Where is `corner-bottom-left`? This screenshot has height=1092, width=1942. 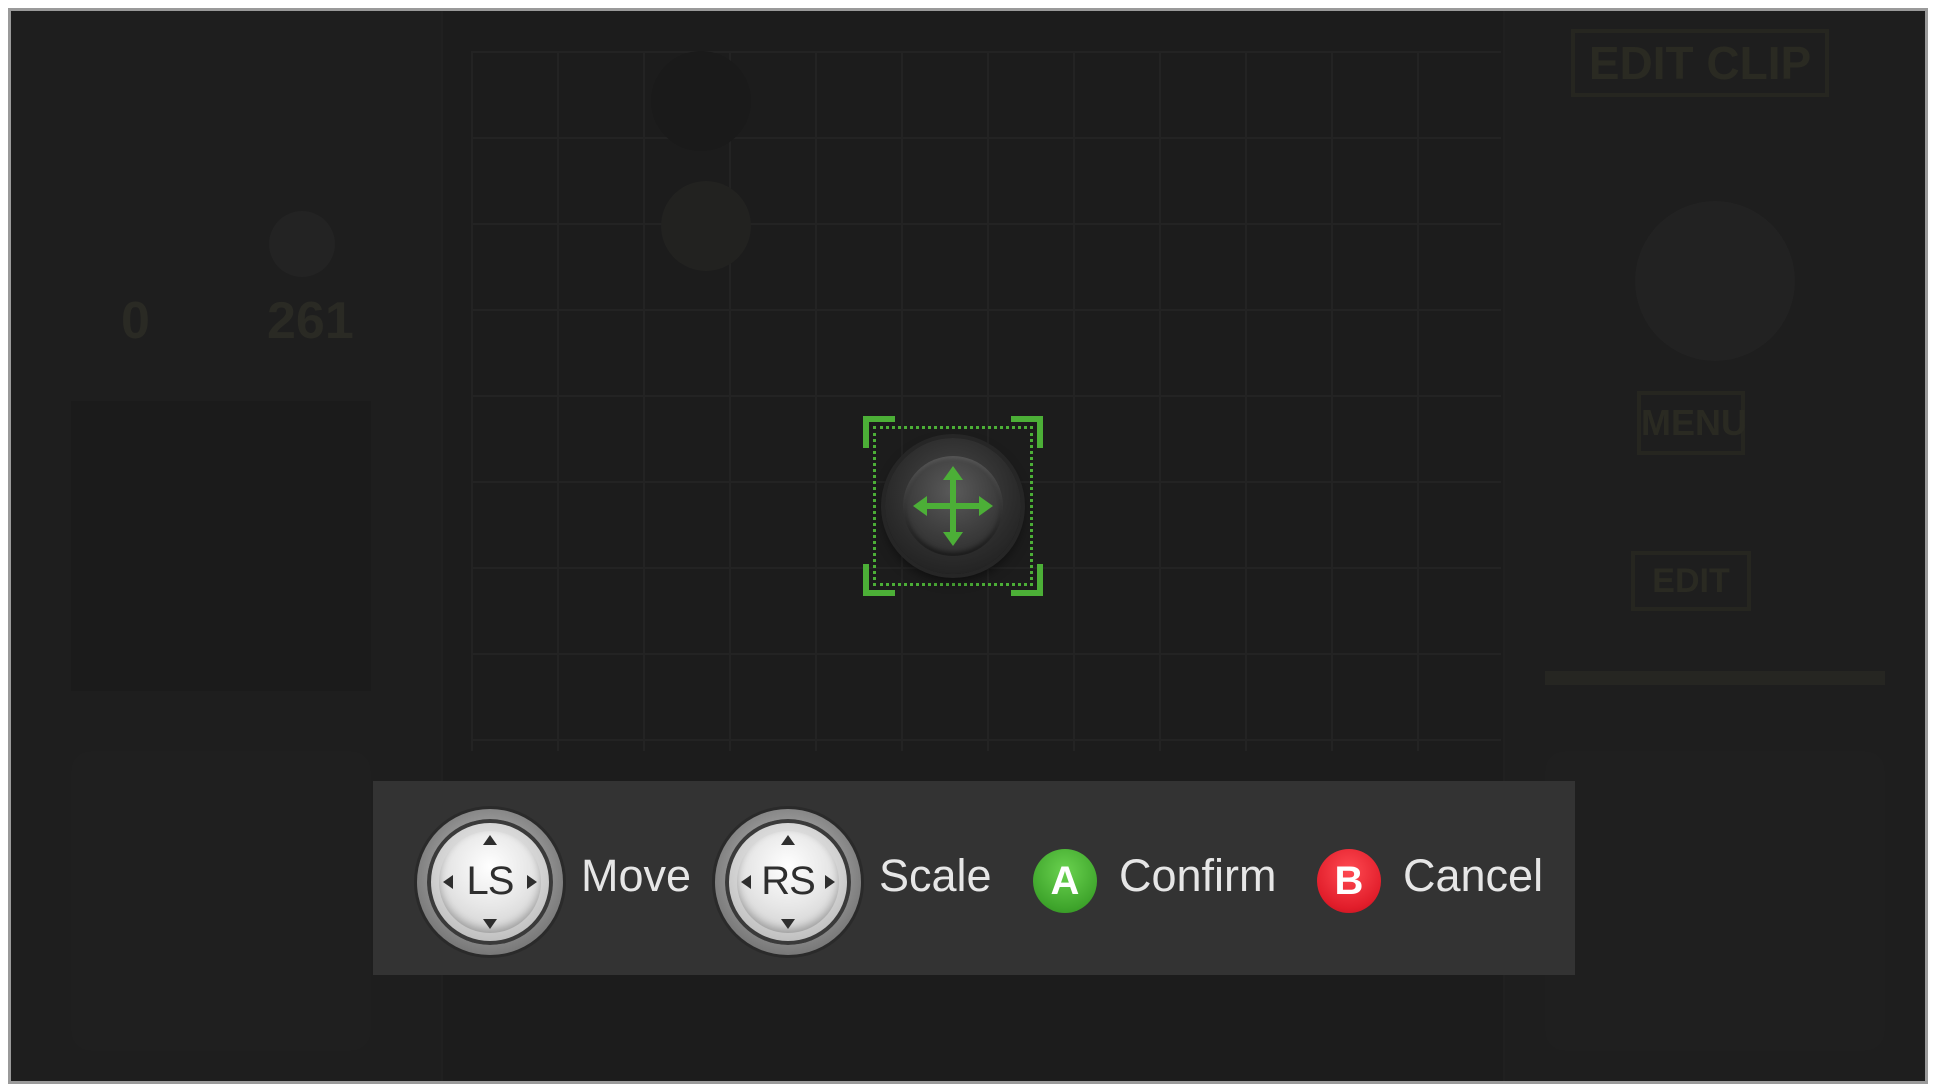 corner-bottom-left is located at coordinates (879, 580).